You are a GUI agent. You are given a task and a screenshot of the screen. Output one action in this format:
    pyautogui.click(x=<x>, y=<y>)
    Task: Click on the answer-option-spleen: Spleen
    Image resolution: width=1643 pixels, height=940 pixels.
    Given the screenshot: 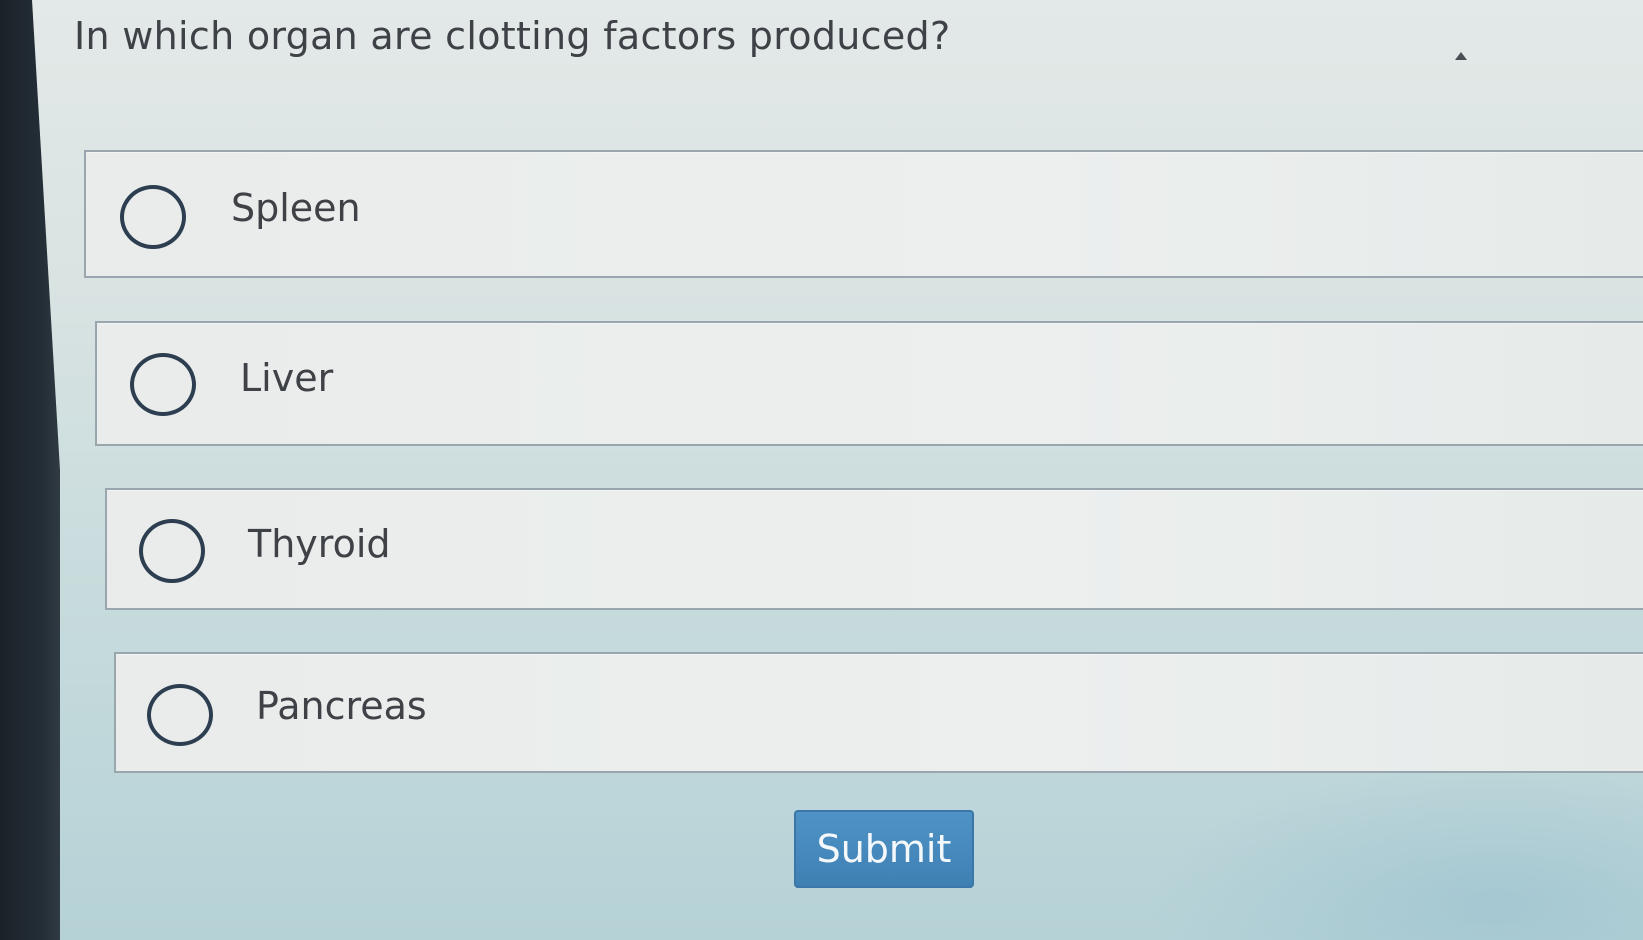 What is the action you would take?
    pyautogui.click(x=863, y=214)
    